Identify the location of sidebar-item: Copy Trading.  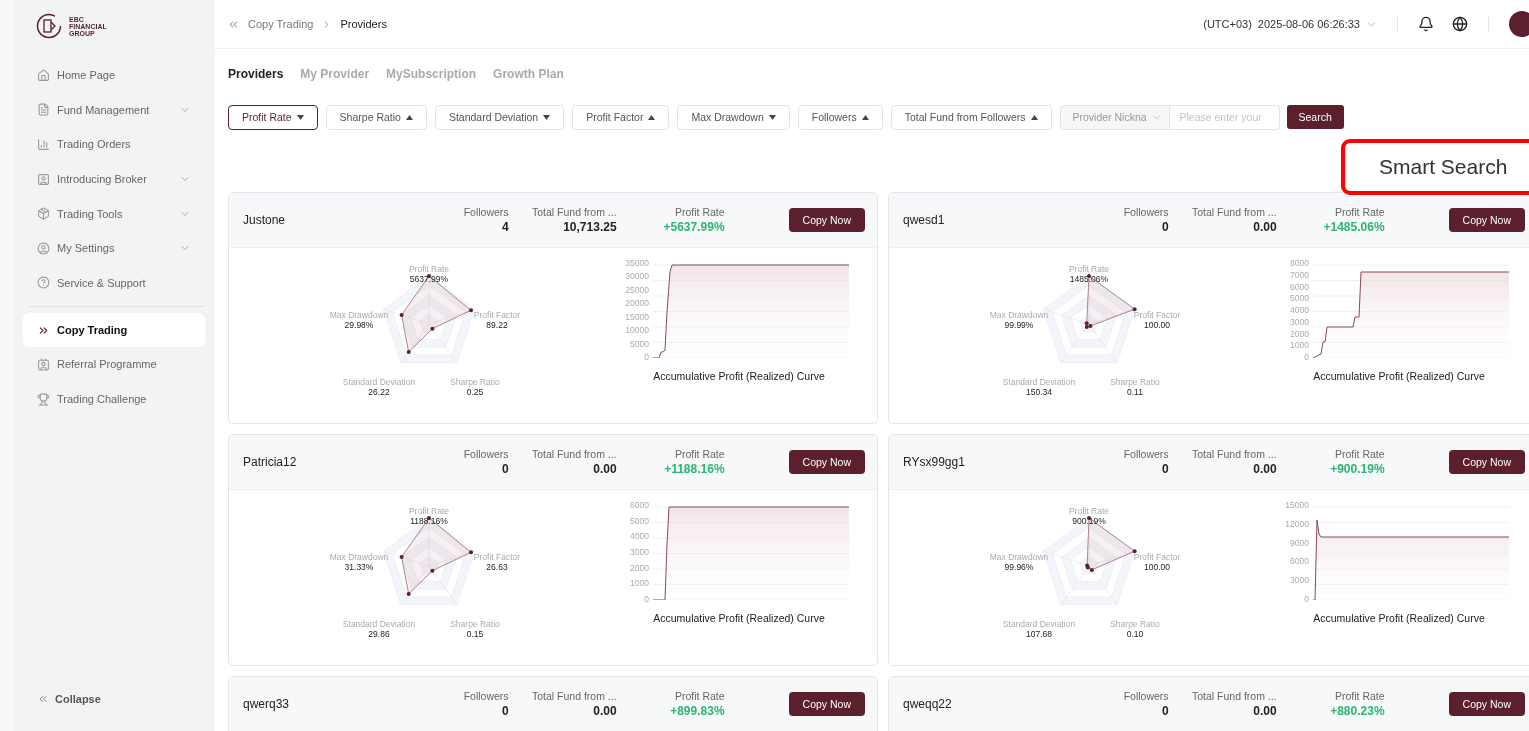
(114, 330).